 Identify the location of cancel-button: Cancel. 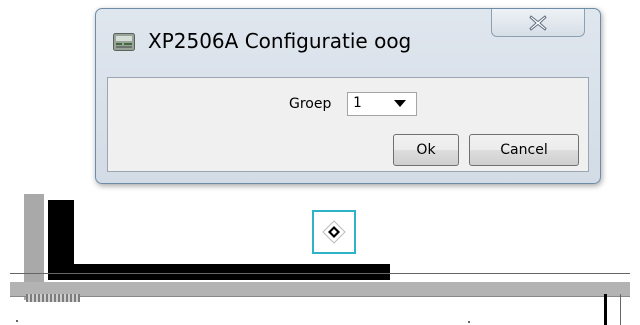
(524, 150).